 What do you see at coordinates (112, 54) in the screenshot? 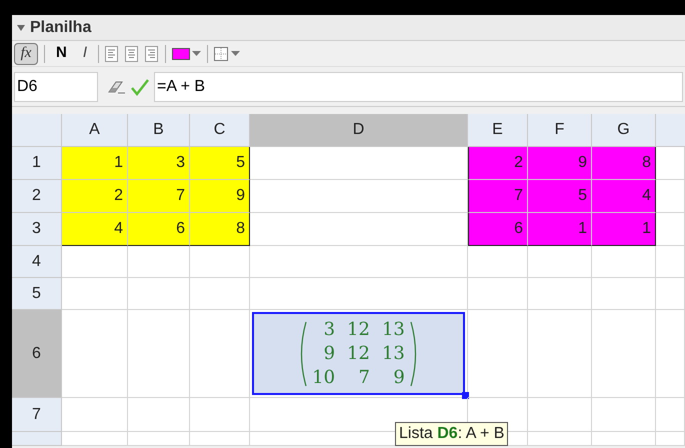
I see `align-left-icon` at bounding box center [112, 54].